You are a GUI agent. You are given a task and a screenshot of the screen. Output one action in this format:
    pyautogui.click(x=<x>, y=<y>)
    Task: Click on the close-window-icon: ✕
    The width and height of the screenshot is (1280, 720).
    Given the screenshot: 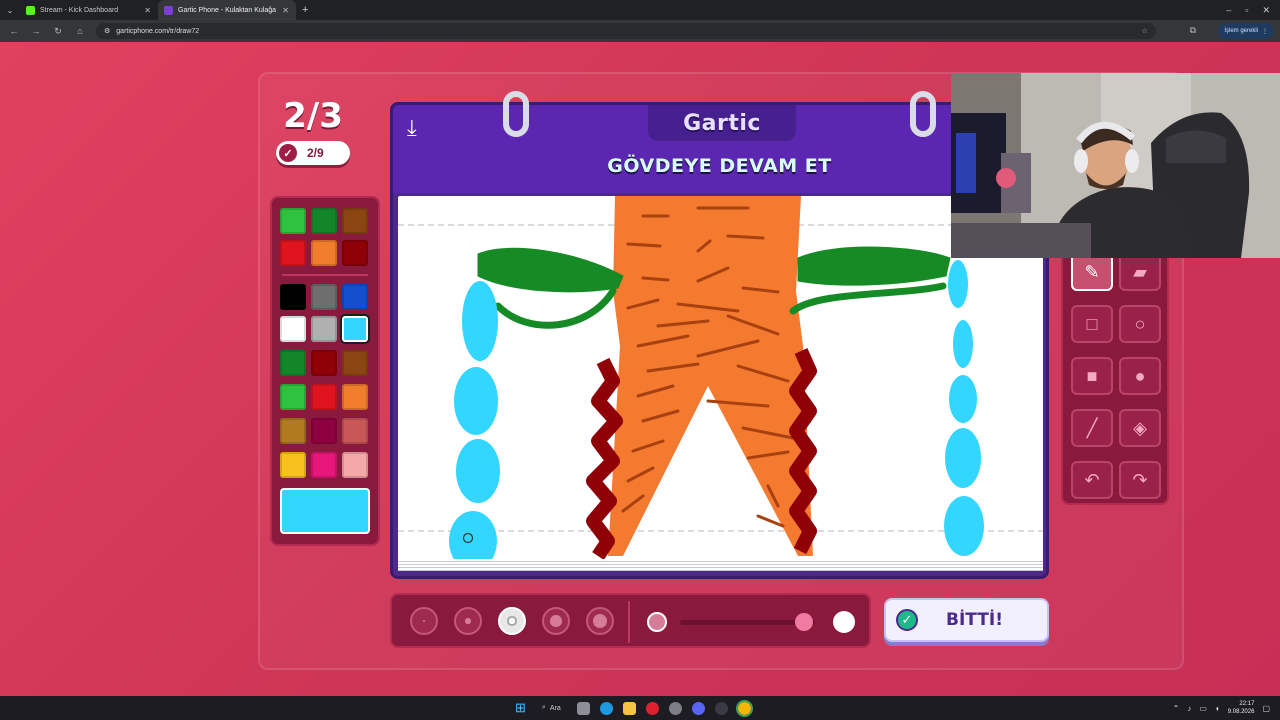 What is the action you would take?
    pyautogui.click(x=1266, y=10)
    